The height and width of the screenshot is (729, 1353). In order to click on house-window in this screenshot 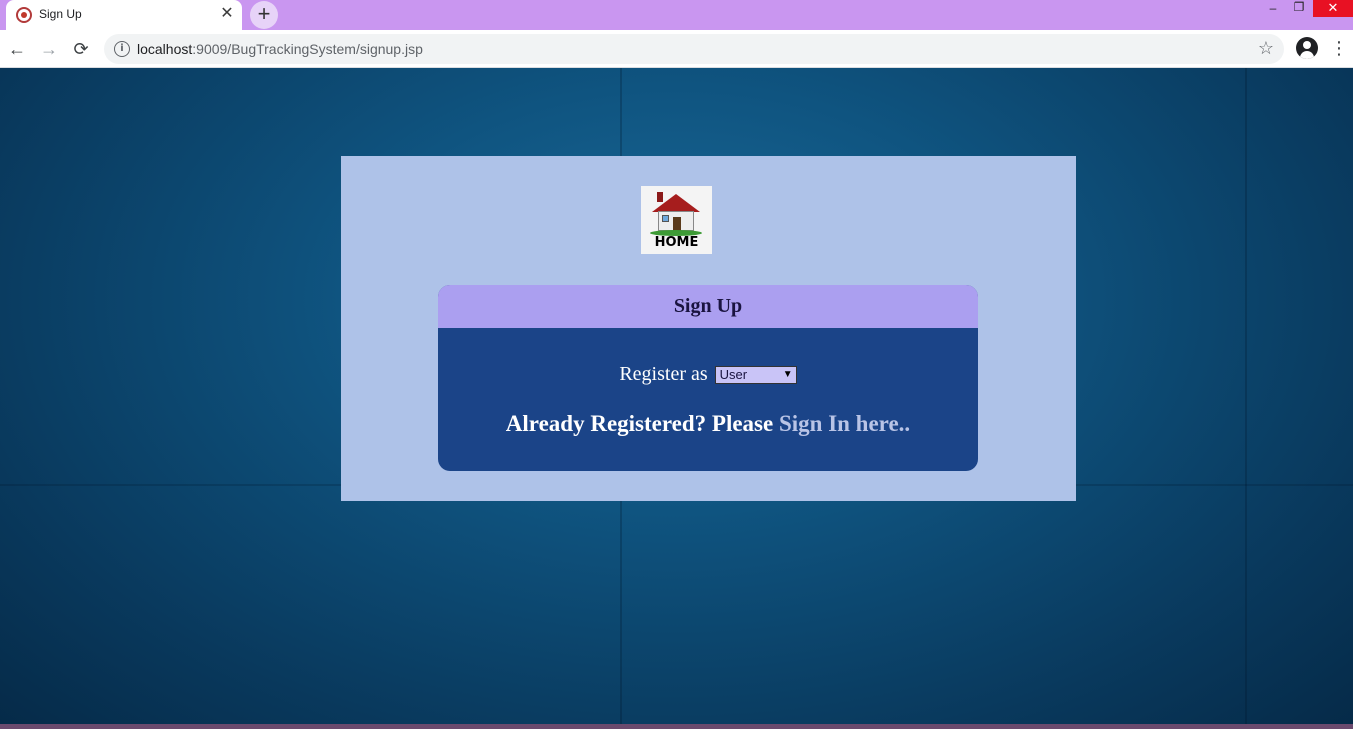, I will do `click(665, 218)`.